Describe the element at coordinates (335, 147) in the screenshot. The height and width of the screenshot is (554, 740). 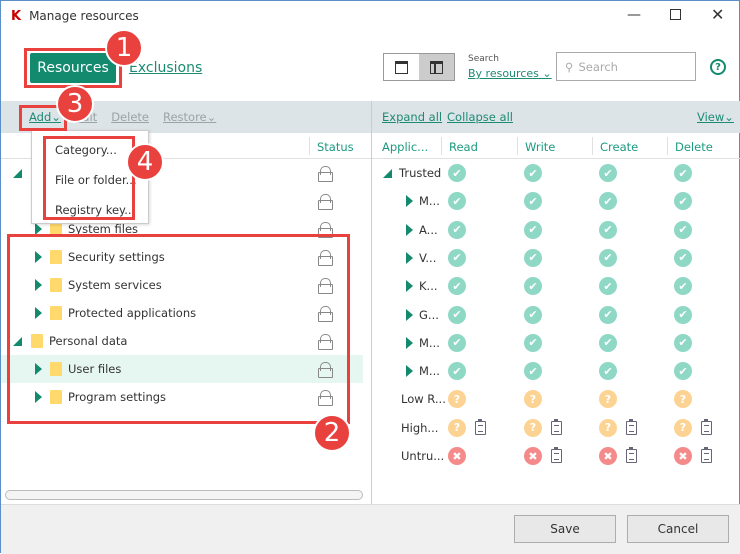
I see `column-status: Status` at that location.